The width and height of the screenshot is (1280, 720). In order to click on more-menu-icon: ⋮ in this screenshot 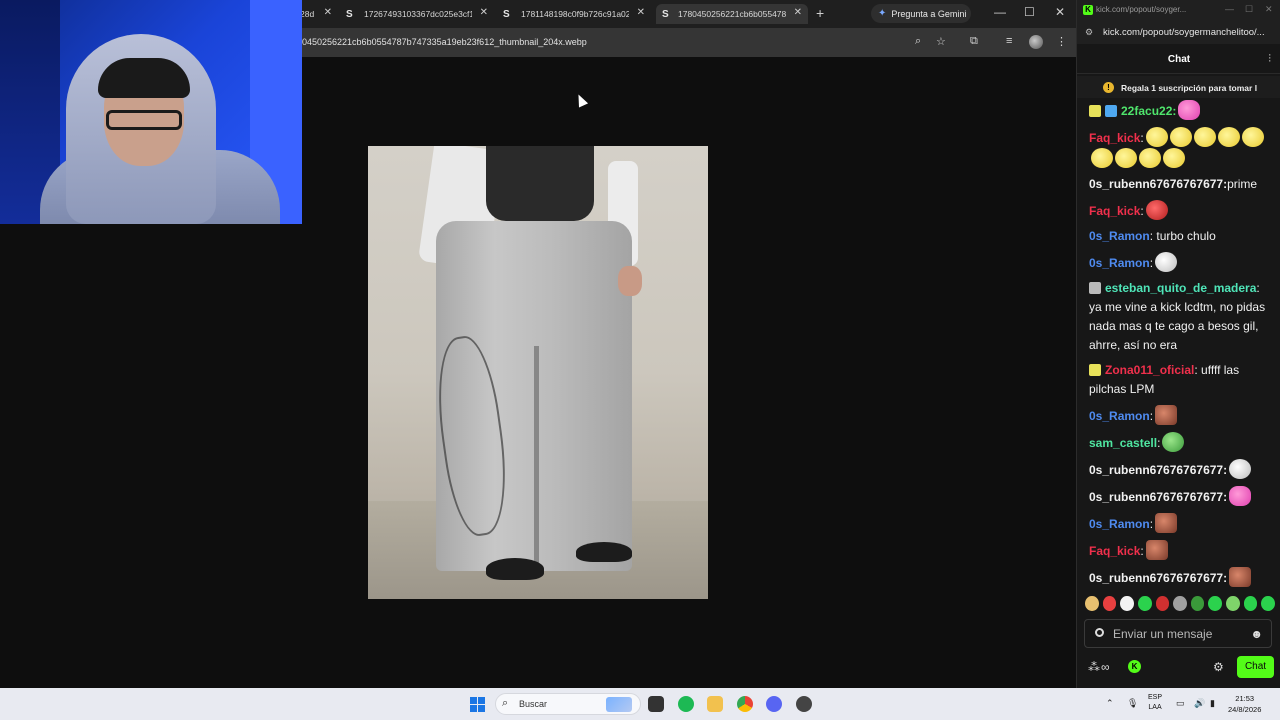, I will do `click(1061, 41)`.